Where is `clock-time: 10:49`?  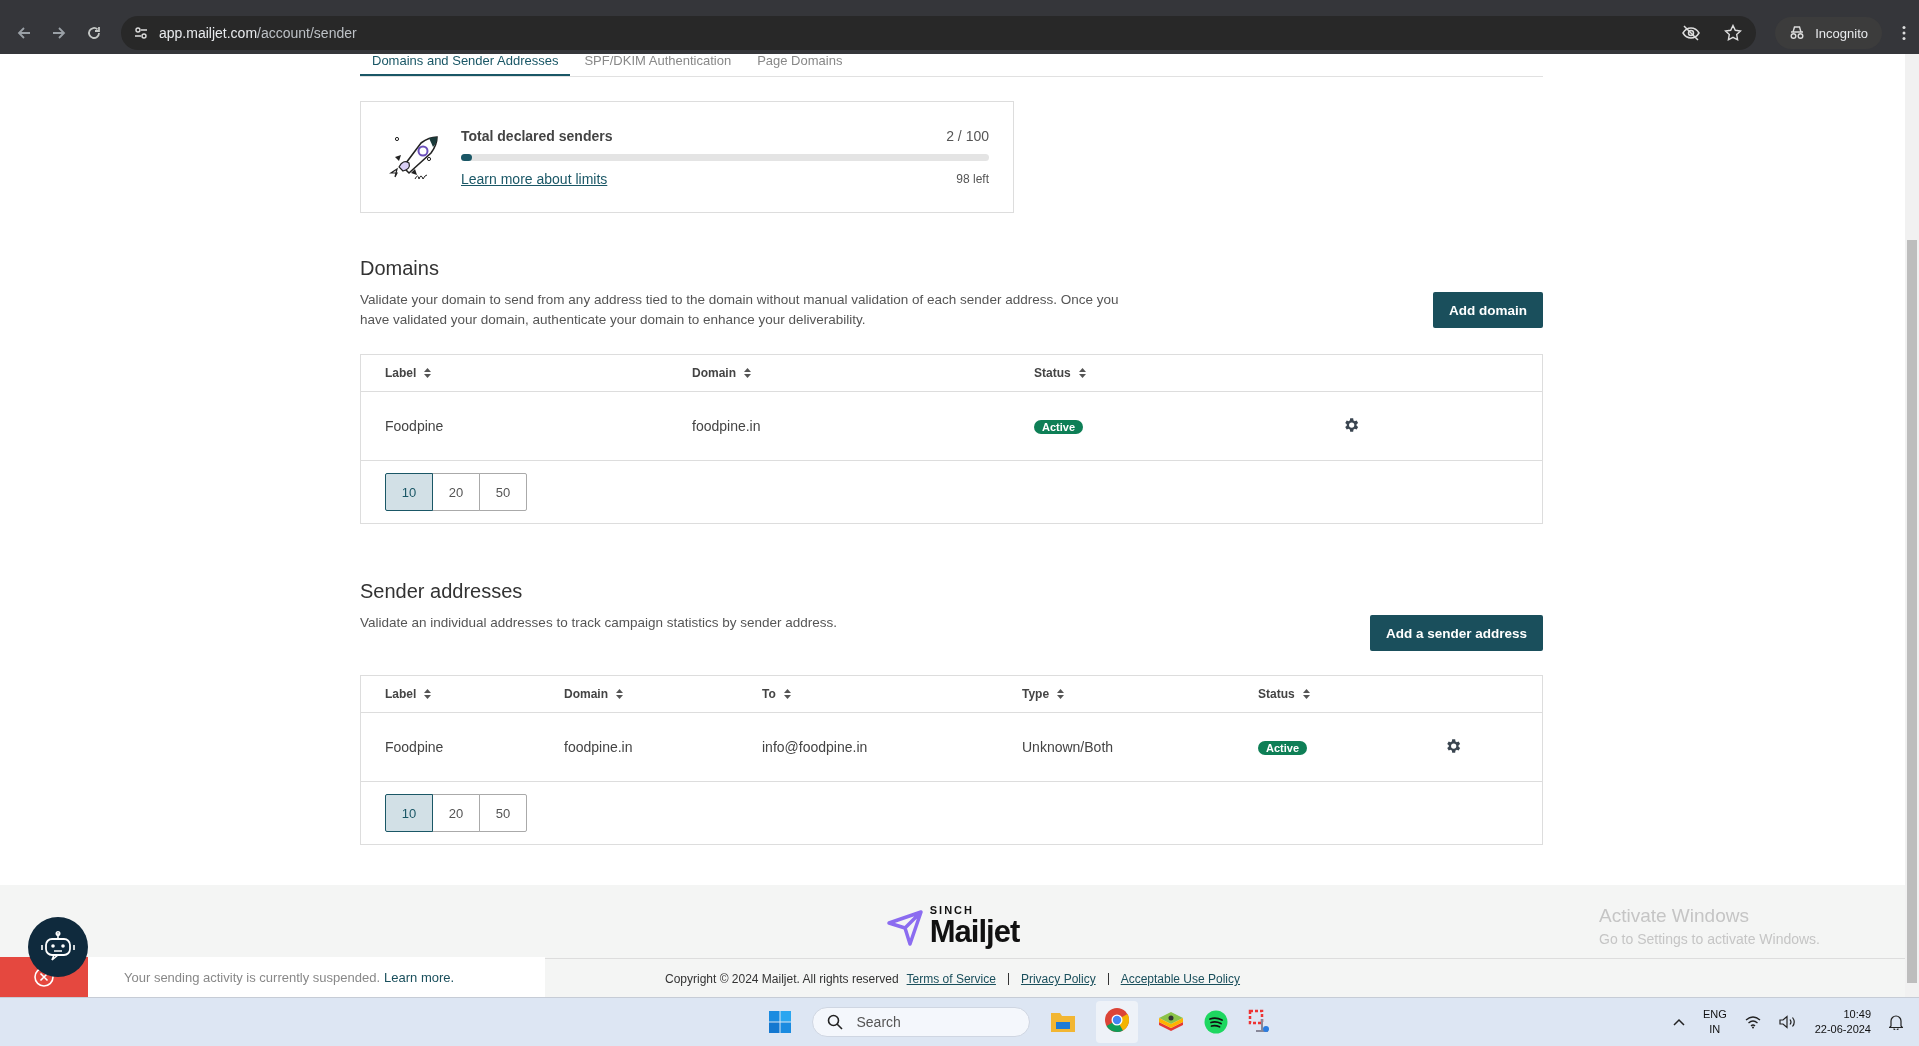
clock-time: 10:49 is located at coordinates (1857, 1014).